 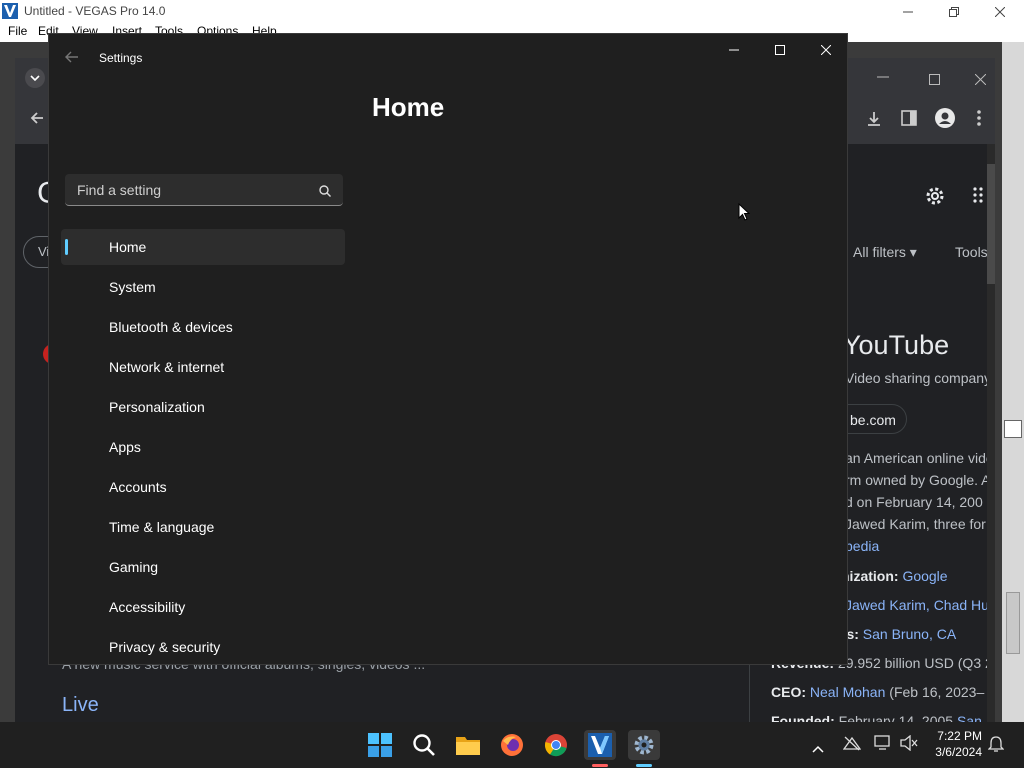 I want to click on clock-time: 7:22 PM, so click(x=957, y=736).